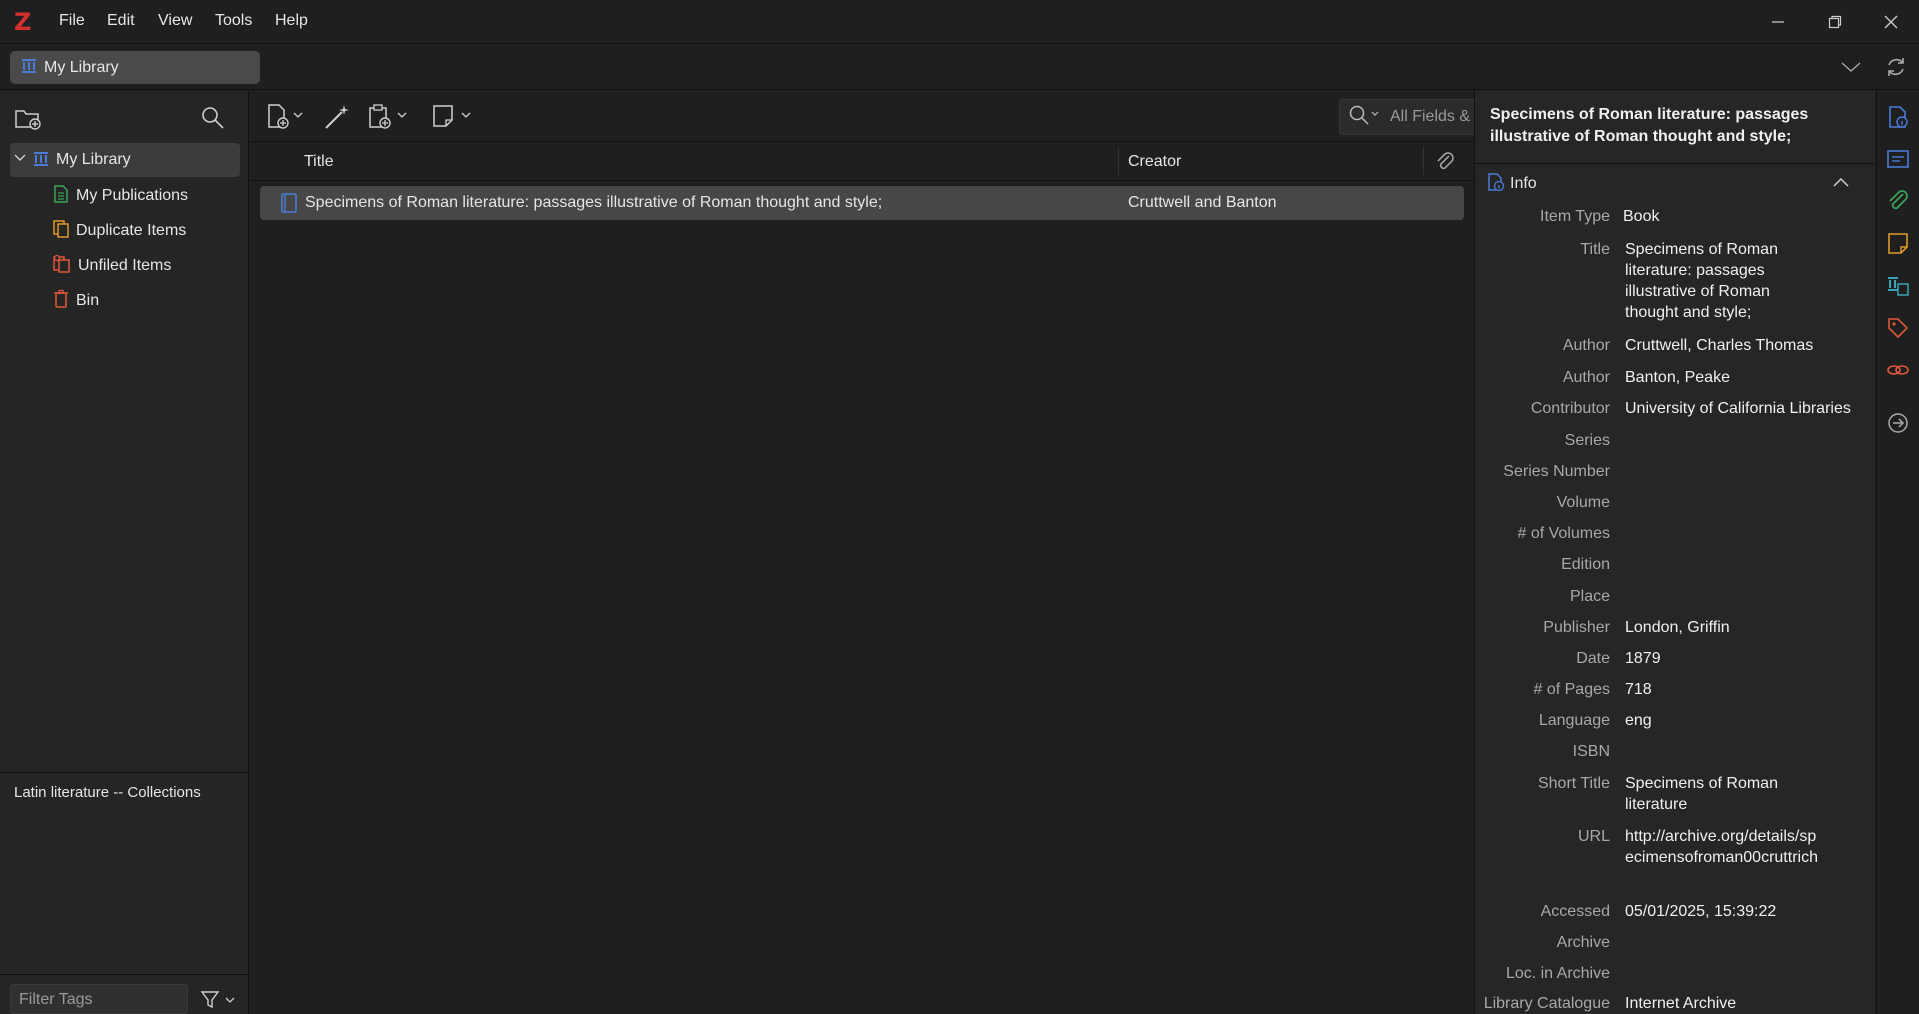 The width and height of the screenshot is (1919, 1014). What do you see at coordinates (1712, 794) in the screenshot?
I see `field-value-short-title: Specimens of Roman literature` at bounding box center [1712, 794].